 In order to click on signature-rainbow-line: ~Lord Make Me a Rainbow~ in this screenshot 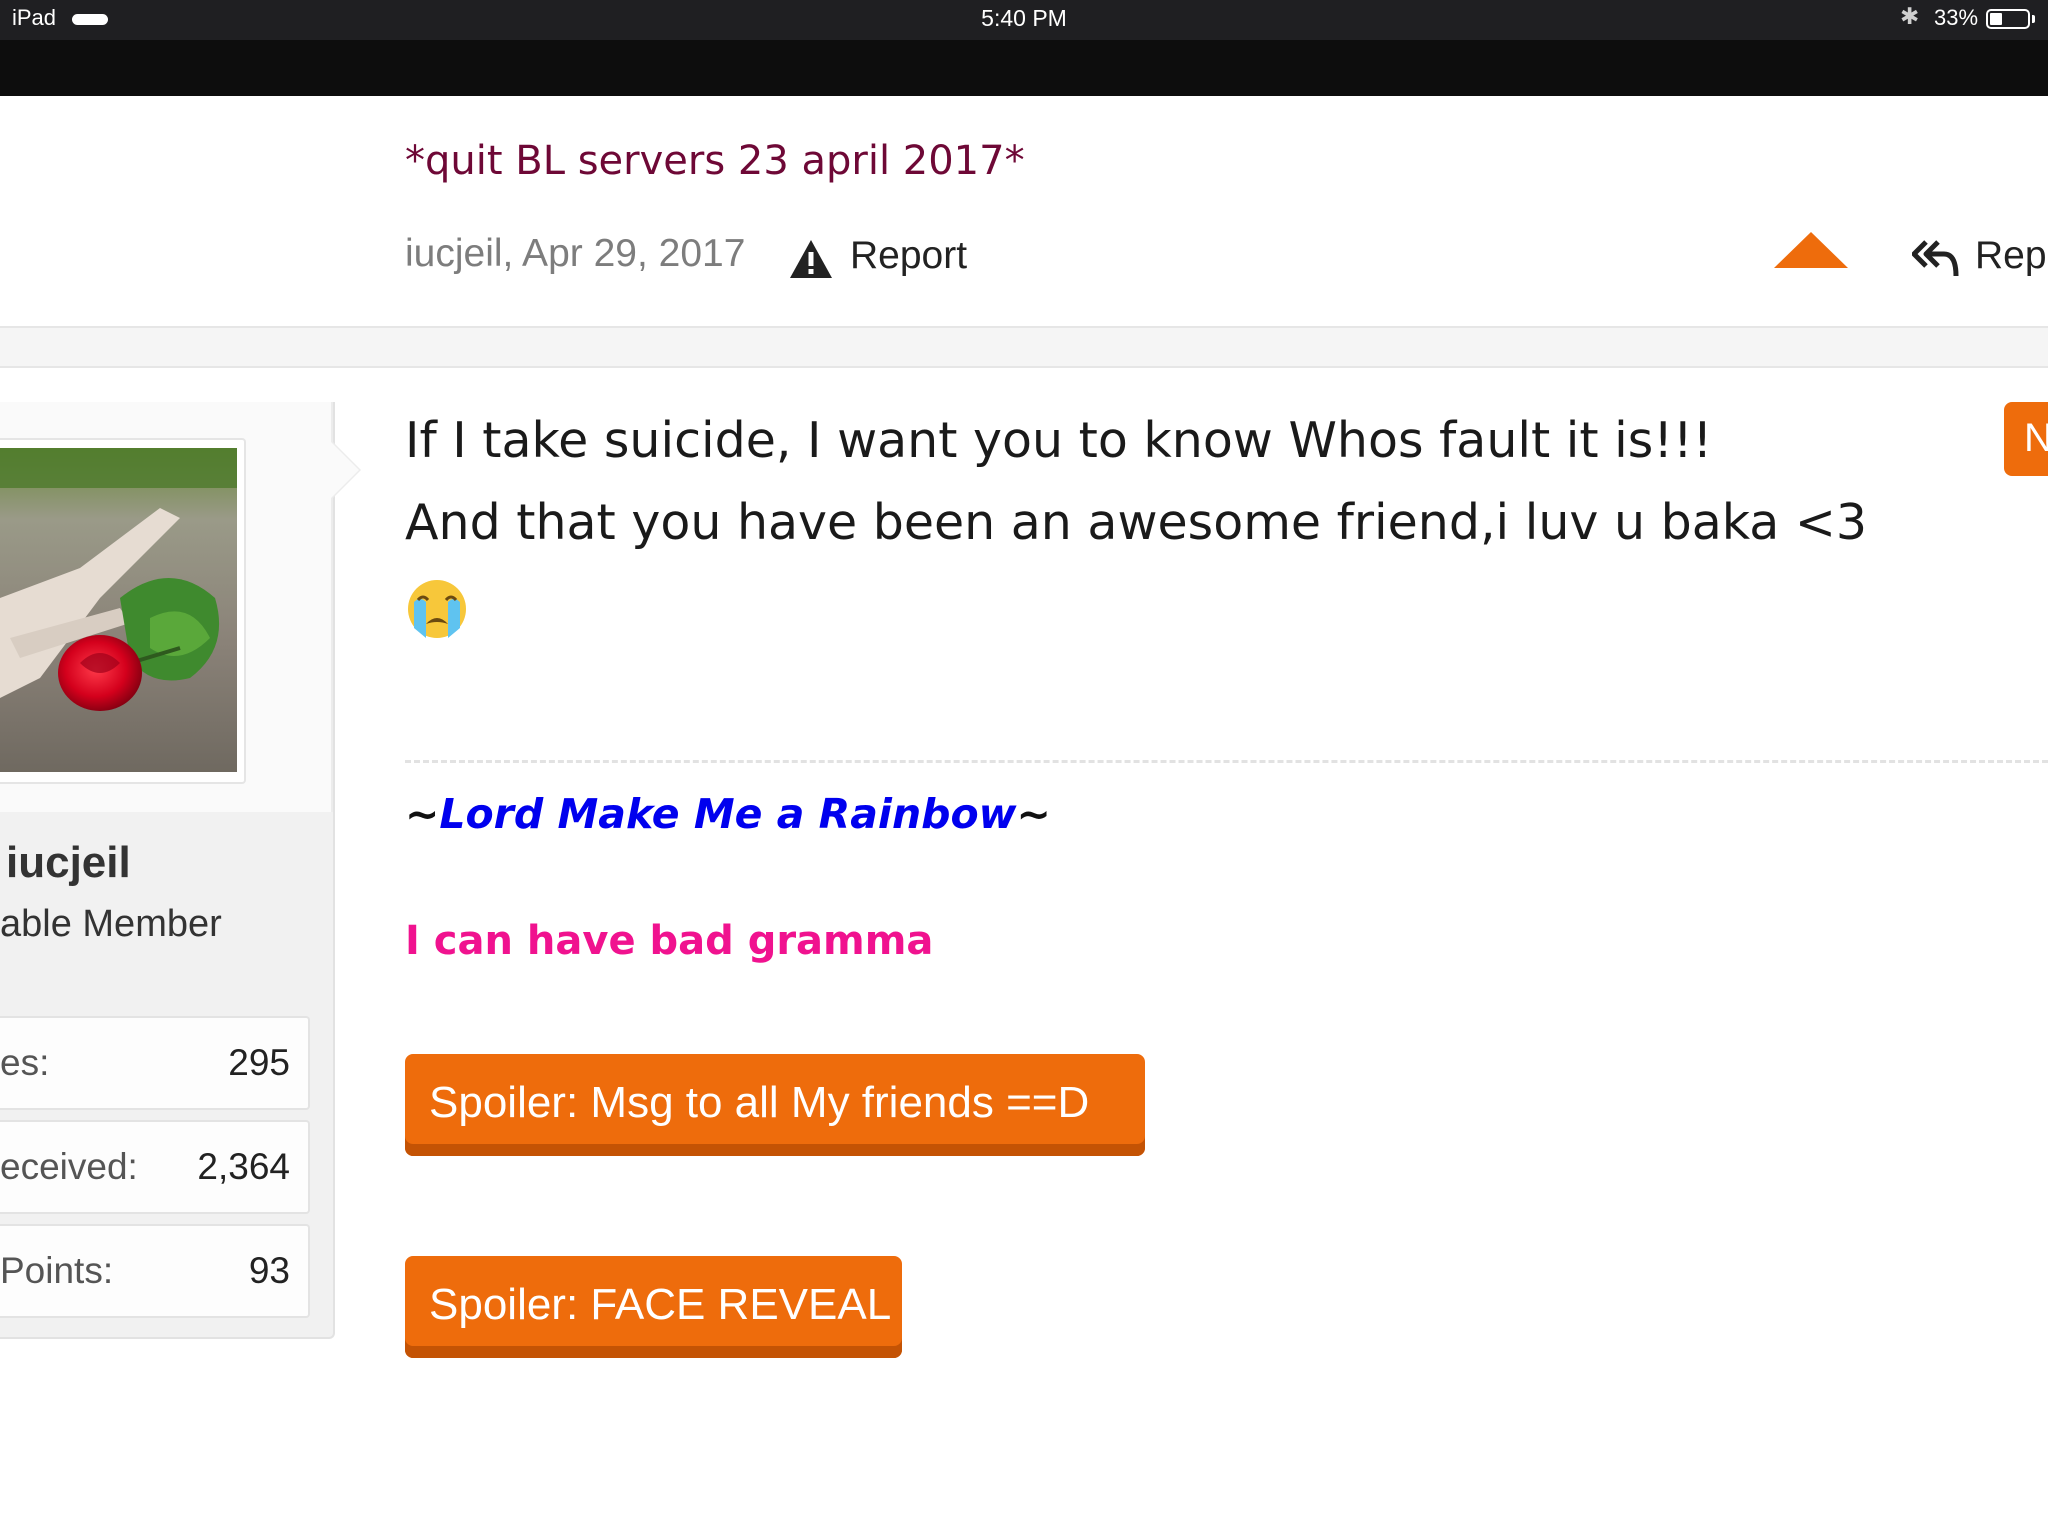, I will do `click(728, 814)`.